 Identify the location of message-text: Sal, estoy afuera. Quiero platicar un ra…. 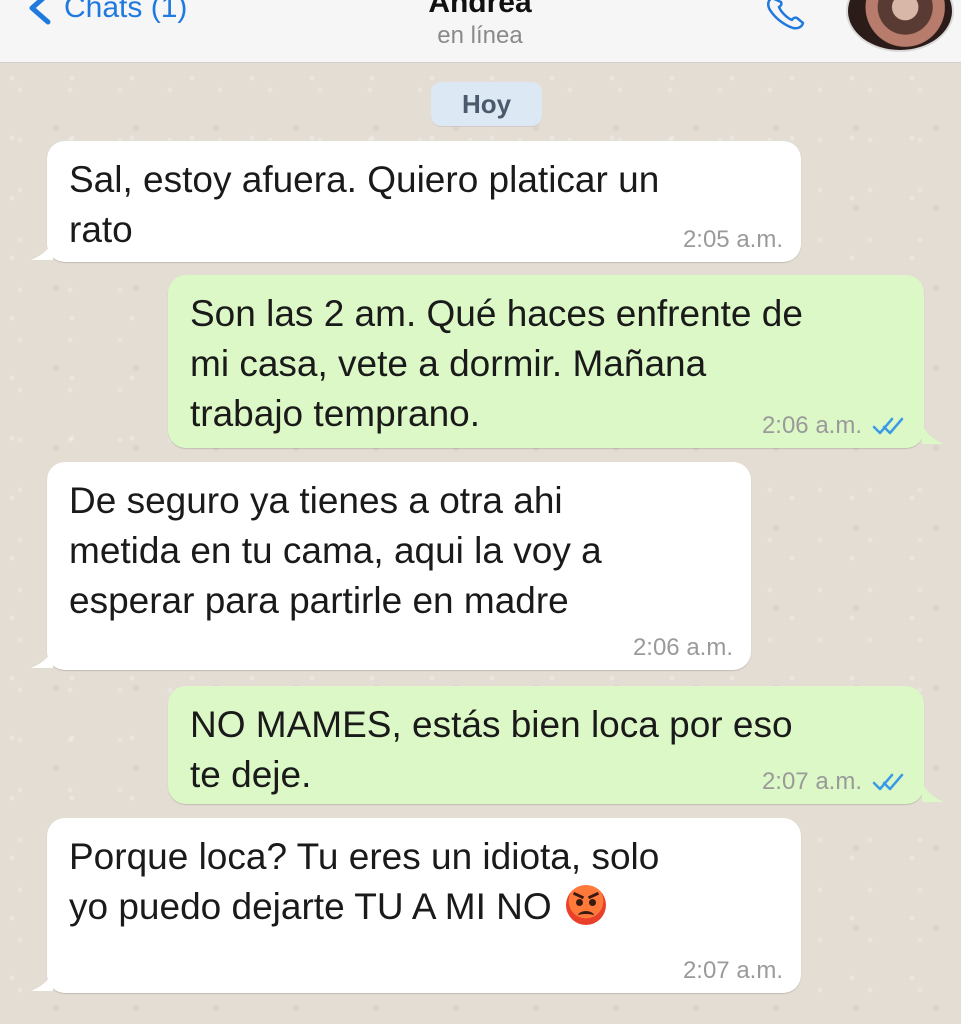
(364, 204).